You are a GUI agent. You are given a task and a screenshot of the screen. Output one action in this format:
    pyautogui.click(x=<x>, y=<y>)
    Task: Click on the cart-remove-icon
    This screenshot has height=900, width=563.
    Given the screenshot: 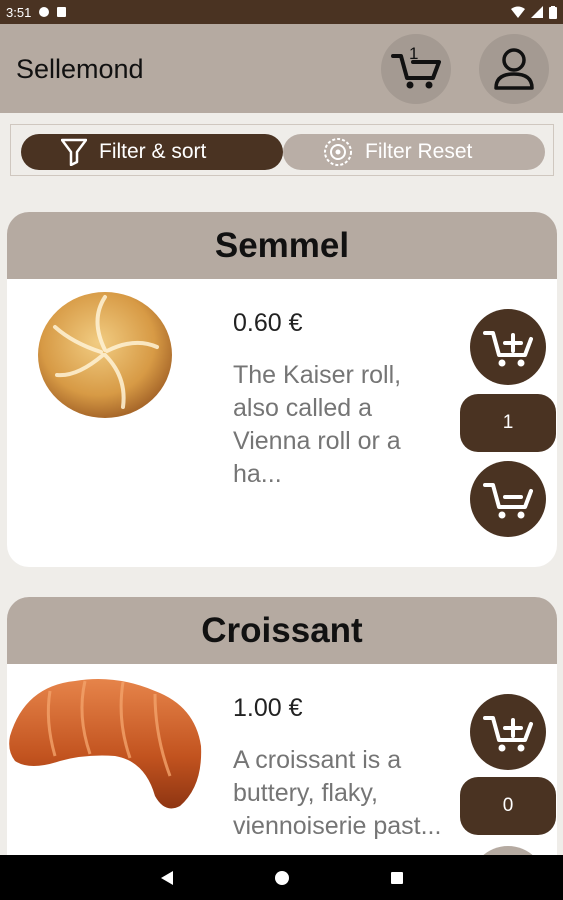 What is the action you would take?
    pyautogui.click(x=508, y=501)
    